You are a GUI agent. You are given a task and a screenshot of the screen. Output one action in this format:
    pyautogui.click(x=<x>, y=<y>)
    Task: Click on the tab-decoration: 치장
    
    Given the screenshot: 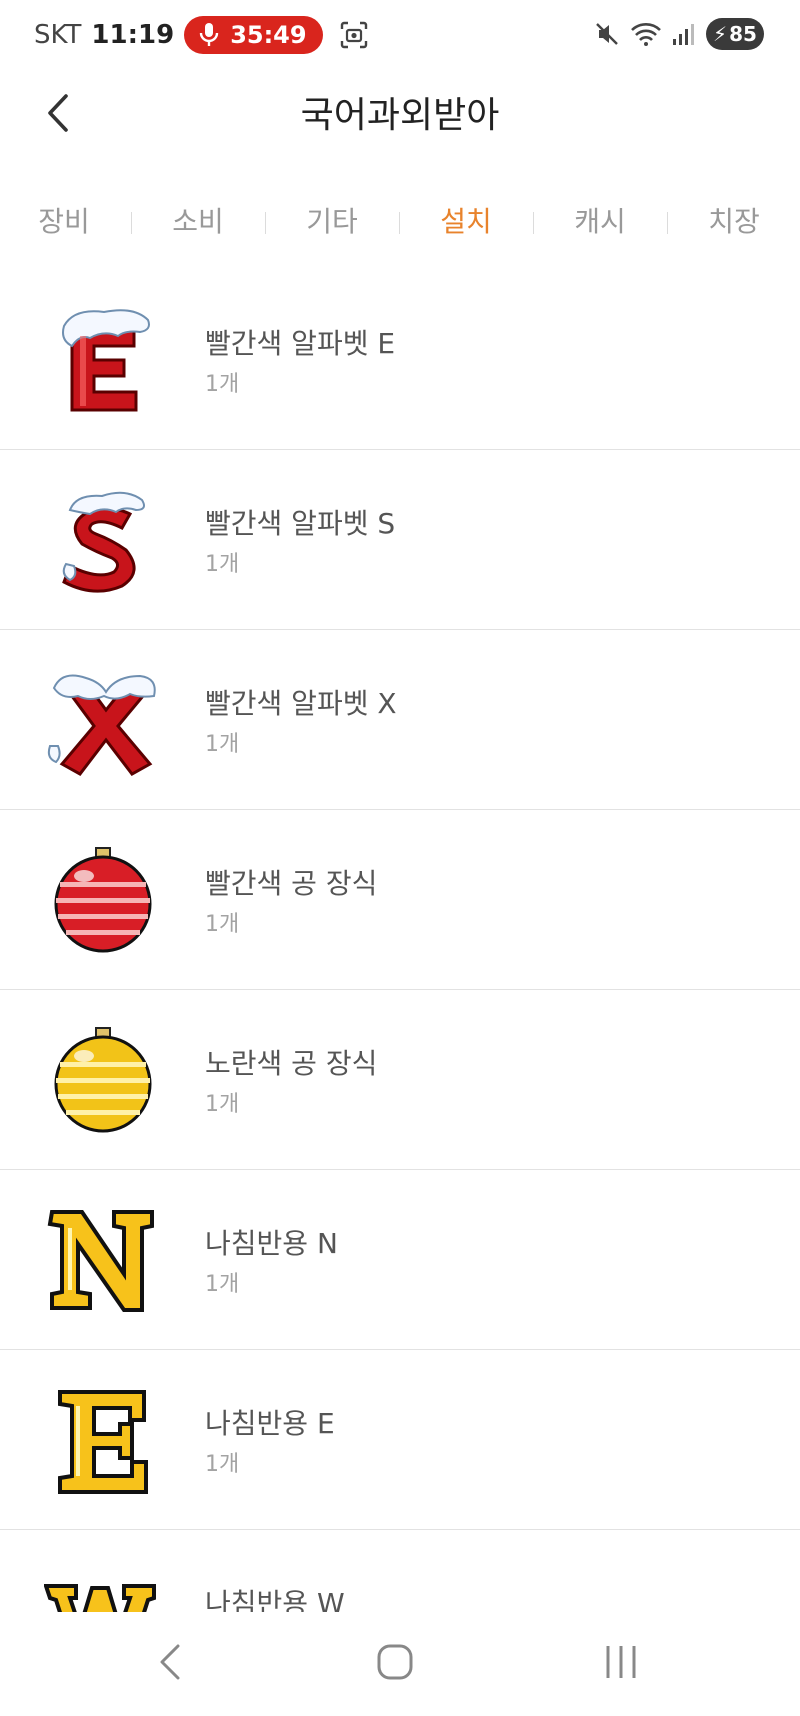 What is the action you would take?
    pyautogui.click(x=734, y=222)
    